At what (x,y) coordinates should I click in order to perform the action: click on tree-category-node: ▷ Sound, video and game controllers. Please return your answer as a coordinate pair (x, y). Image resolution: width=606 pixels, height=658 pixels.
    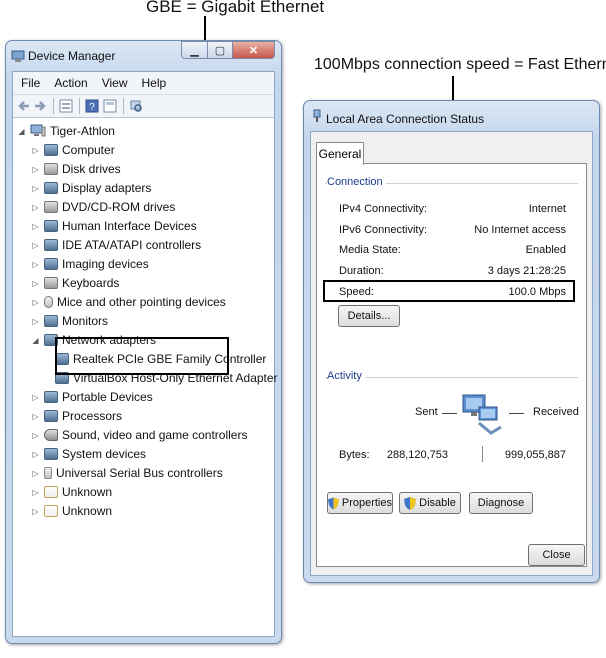
    Looking at the image, I should click on (139, 435).